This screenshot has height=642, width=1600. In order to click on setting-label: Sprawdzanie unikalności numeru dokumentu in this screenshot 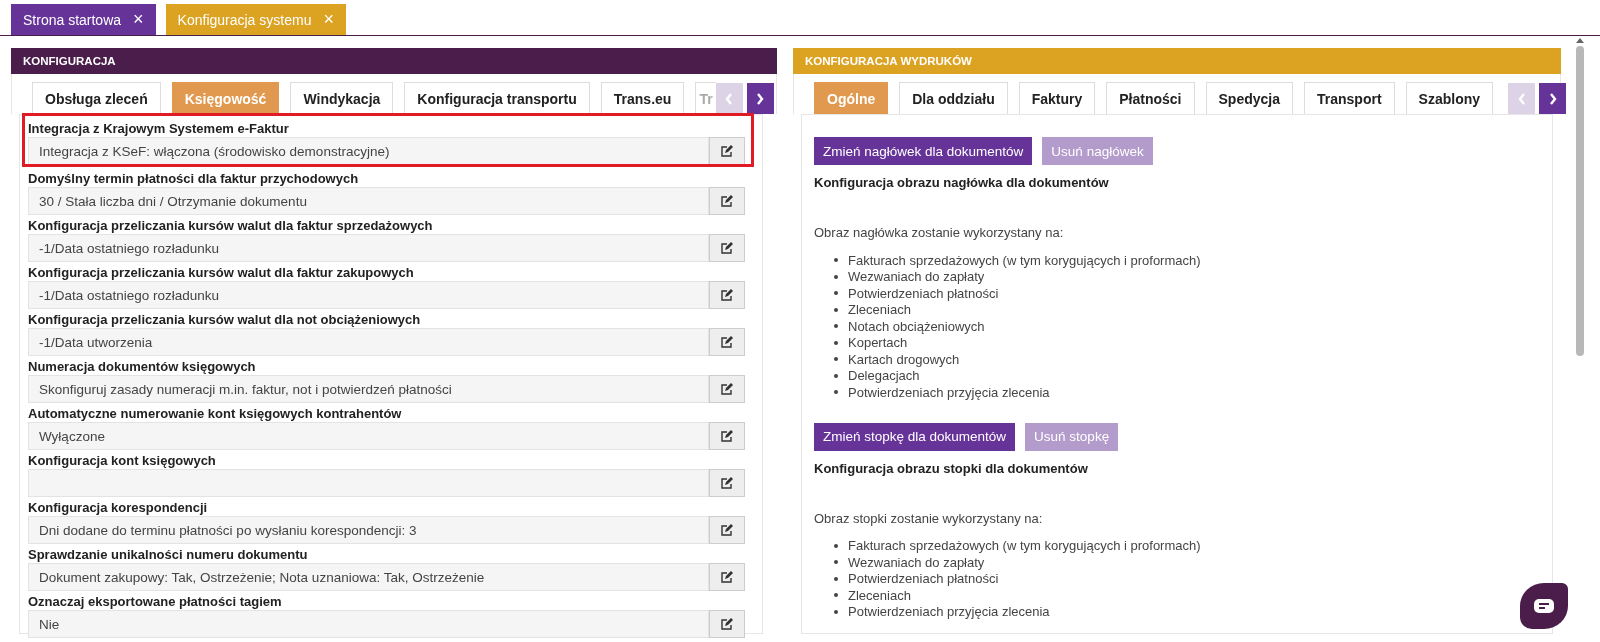, I will do `click(168, 555)`.